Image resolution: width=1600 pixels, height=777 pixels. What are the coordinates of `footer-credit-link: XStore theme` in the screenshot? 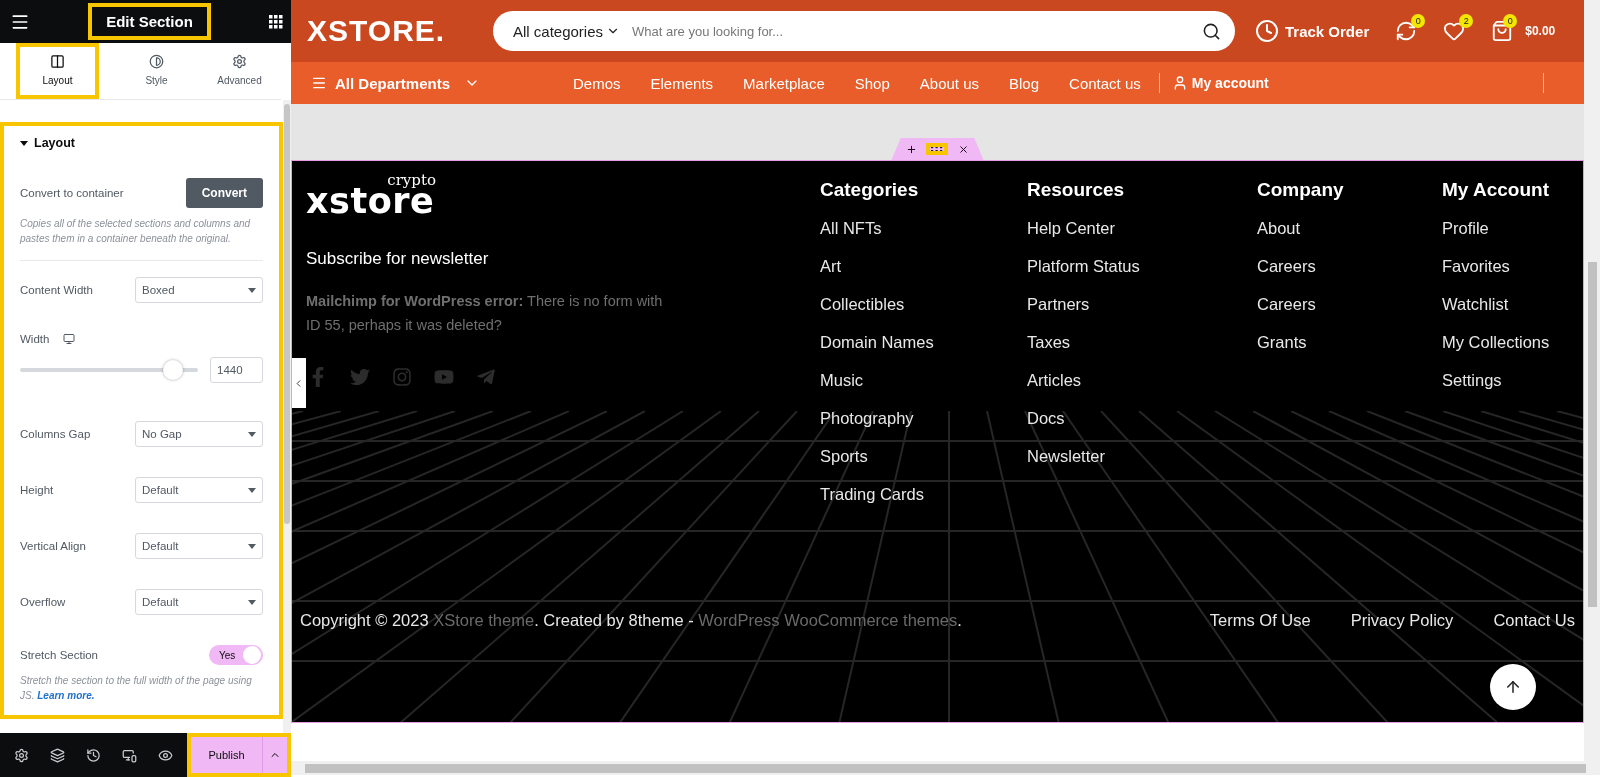 It's located at (484, 620).